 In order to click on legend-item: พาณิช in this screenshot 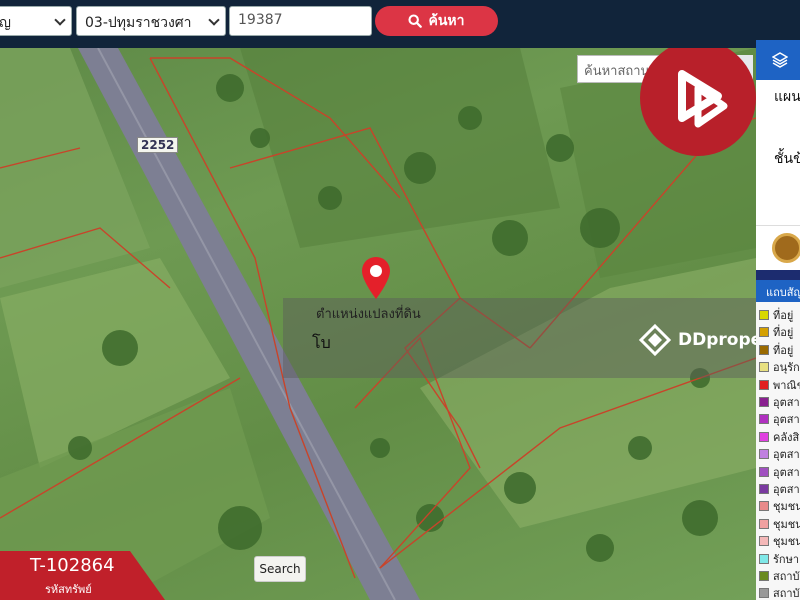, I will do `click(779, 385)`.